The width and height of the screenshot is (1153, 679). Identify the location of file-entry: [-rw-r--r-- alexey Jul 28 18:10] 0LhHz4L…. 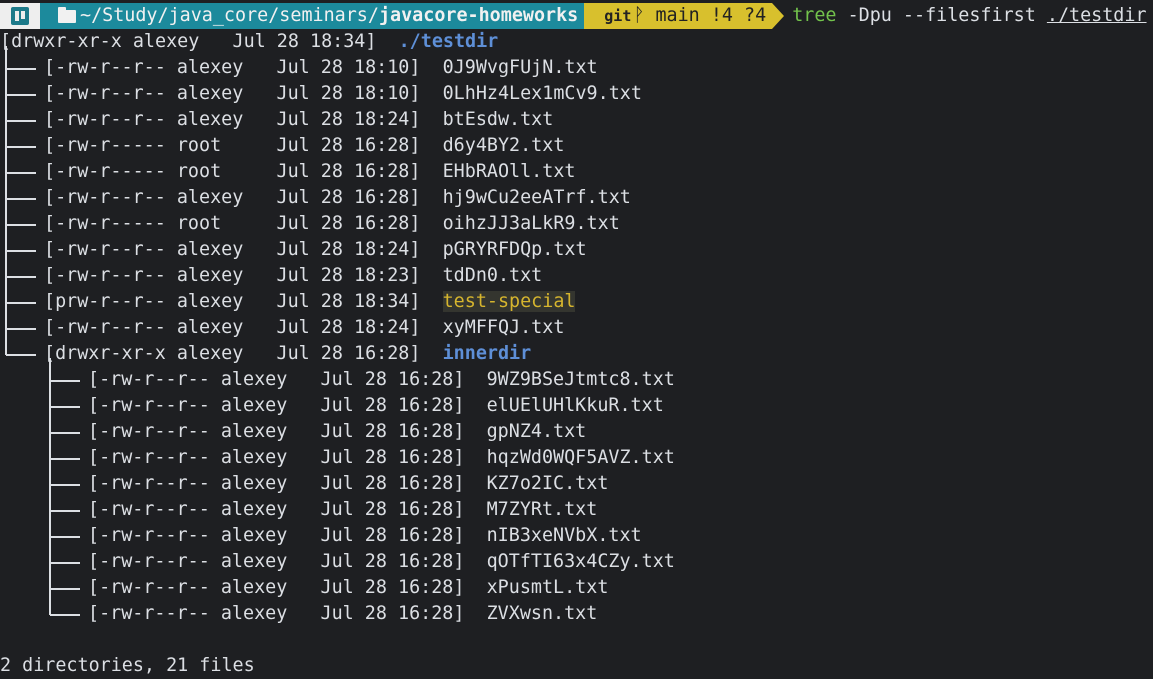
(343, 94).